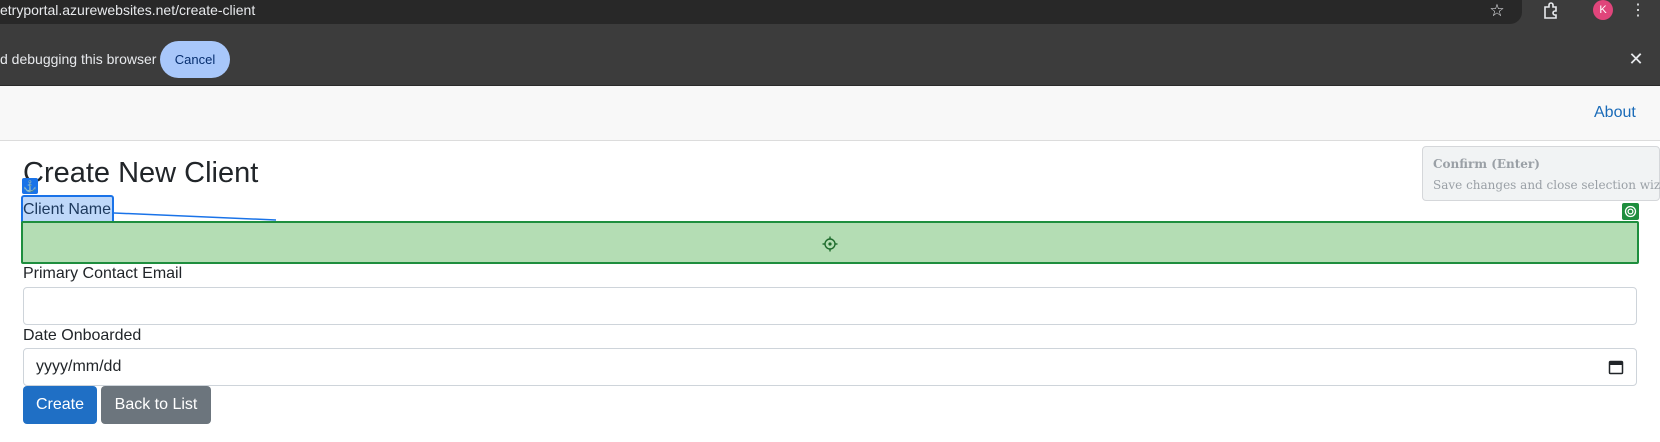 Image resolution: width=1660 pixels, height=442 pixels. What do you see at coordinates (156, 405) in the screenshot?
I see `back-to-list-button: Back to List` at bounding box center [156, 405].